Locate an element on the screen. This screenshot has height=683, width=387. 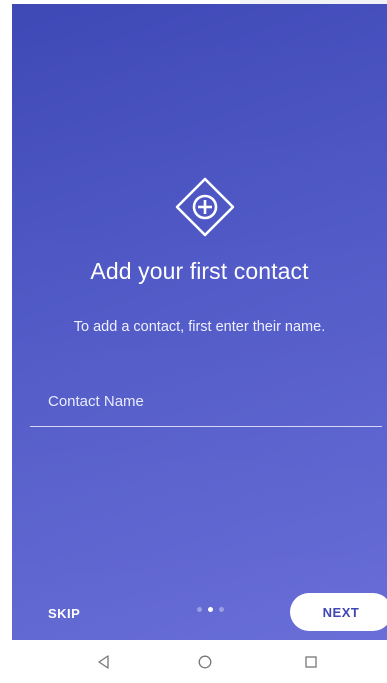
back-triangle-icon is located at coordinates (104, 662).